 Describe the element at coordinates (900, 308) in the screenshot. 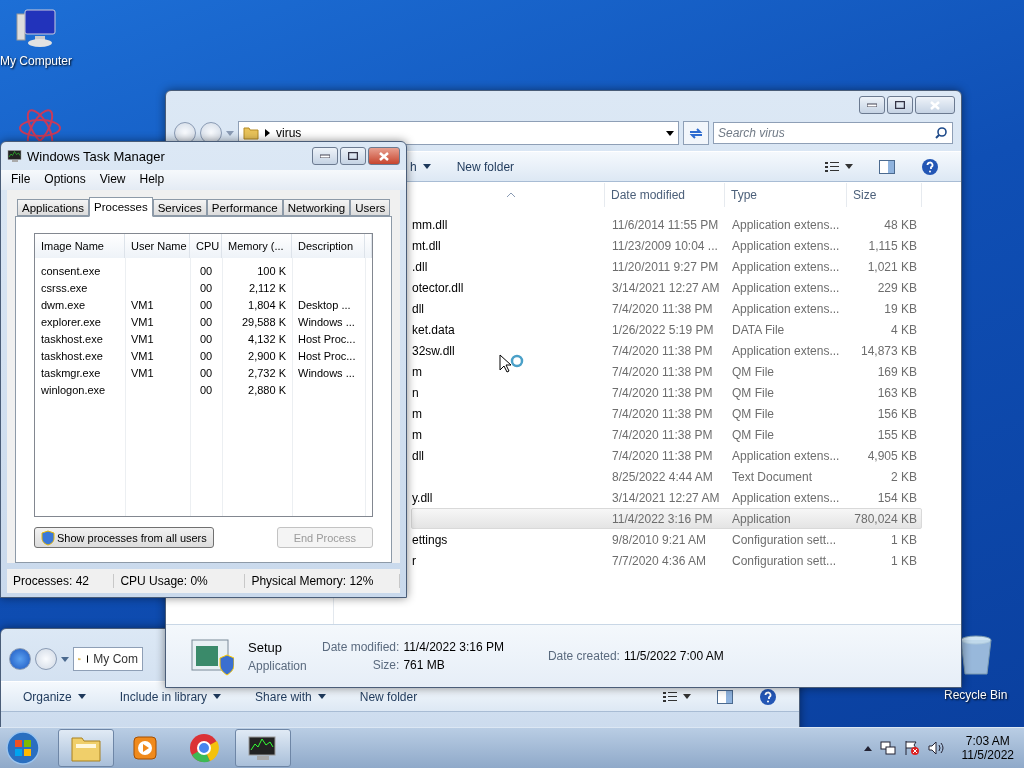

I see `file-size: 19 KB` at that location.